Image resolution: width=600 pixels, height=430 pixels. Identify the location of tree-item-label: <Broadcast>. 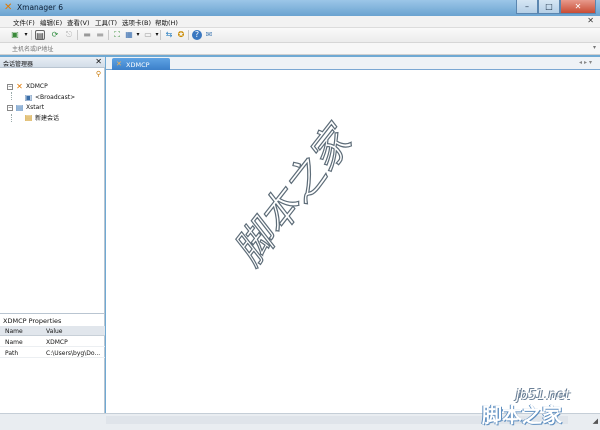
(55, 97).